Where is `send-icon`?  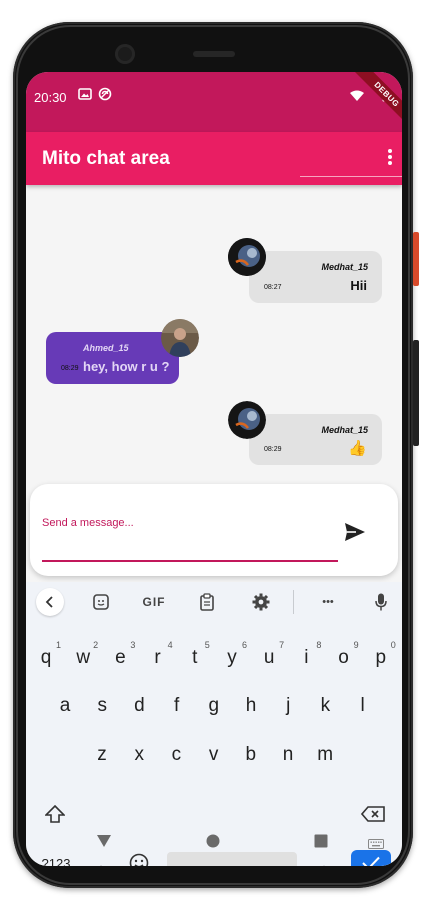 send-icon is located at coordinates (355, 532).